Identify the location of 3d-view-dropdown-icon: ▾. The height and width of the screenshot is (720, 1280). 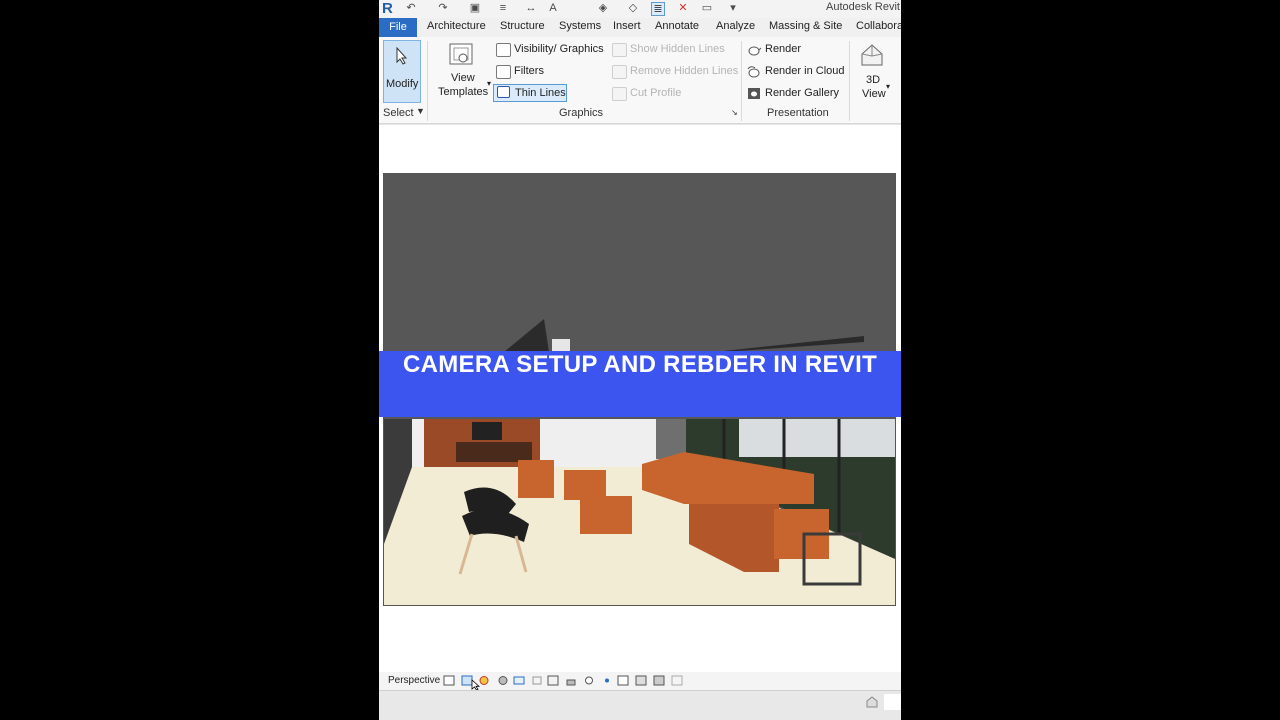
(888, 86).